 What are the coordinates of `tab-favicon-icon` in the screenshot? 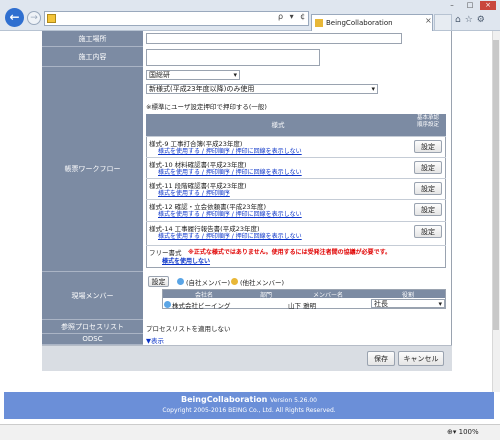 It's located at (319, 23).